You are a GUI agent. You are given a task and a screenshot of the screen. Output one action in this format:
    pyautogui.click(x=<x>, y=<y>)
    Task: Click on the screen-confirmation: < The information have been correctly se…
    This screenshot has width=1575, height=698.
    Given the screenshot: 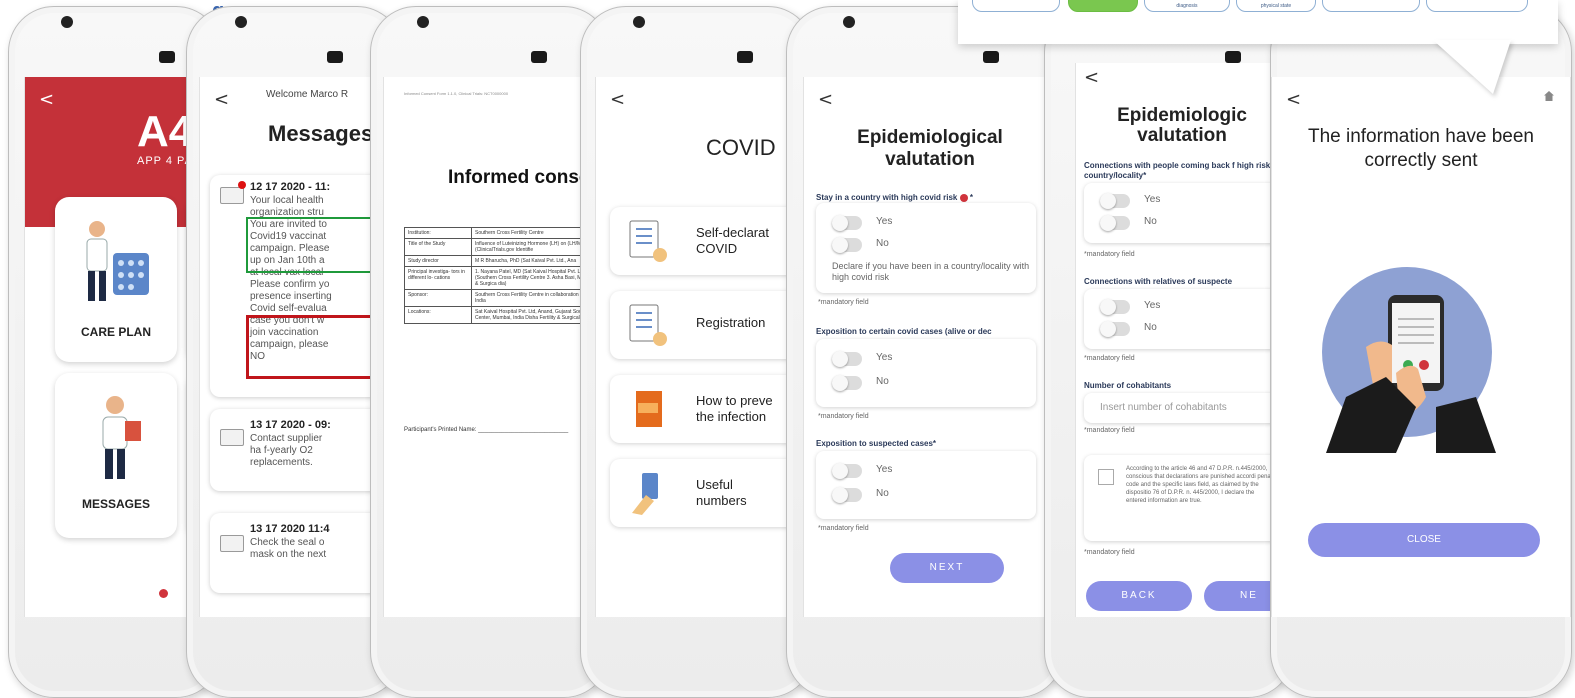 What is the action you would take?
    pyautogui.click(x=1421, y=347)
    